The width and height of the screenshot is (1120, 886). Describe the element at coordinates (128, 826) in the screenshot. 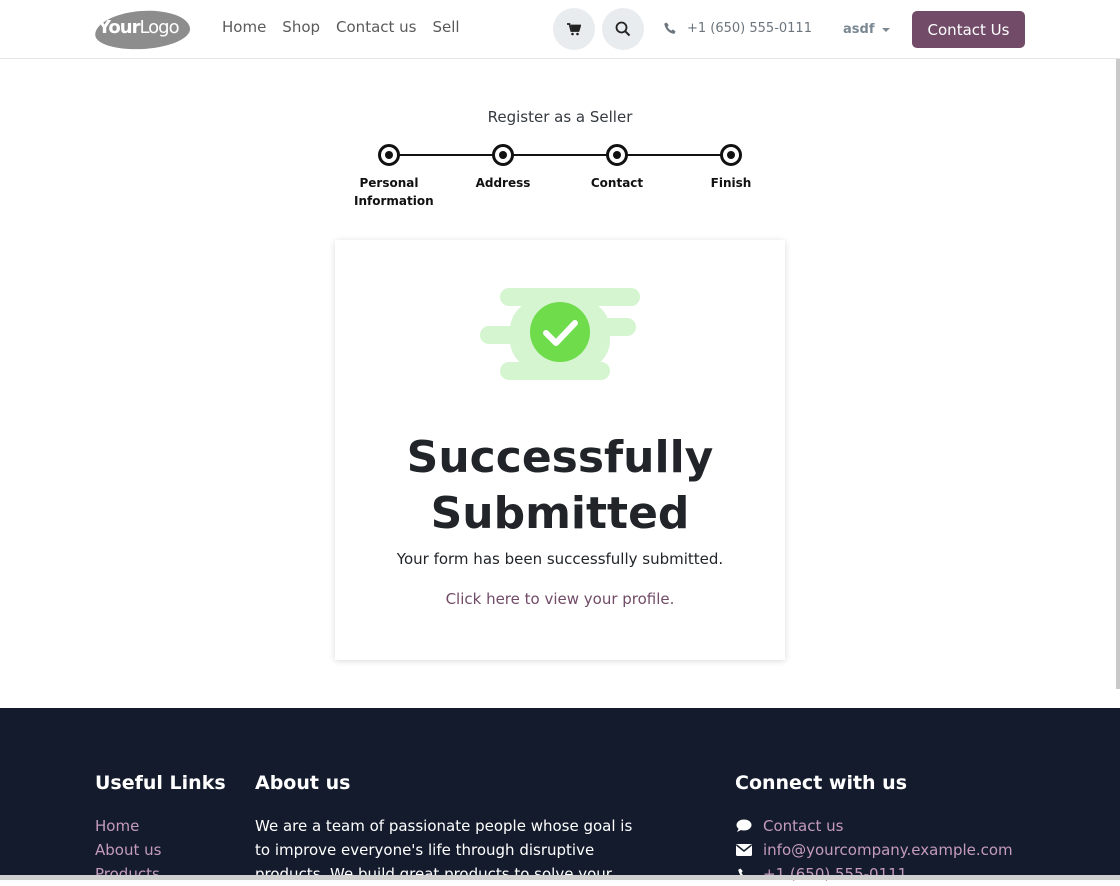

I see `footer-link-home: Home` at that location.